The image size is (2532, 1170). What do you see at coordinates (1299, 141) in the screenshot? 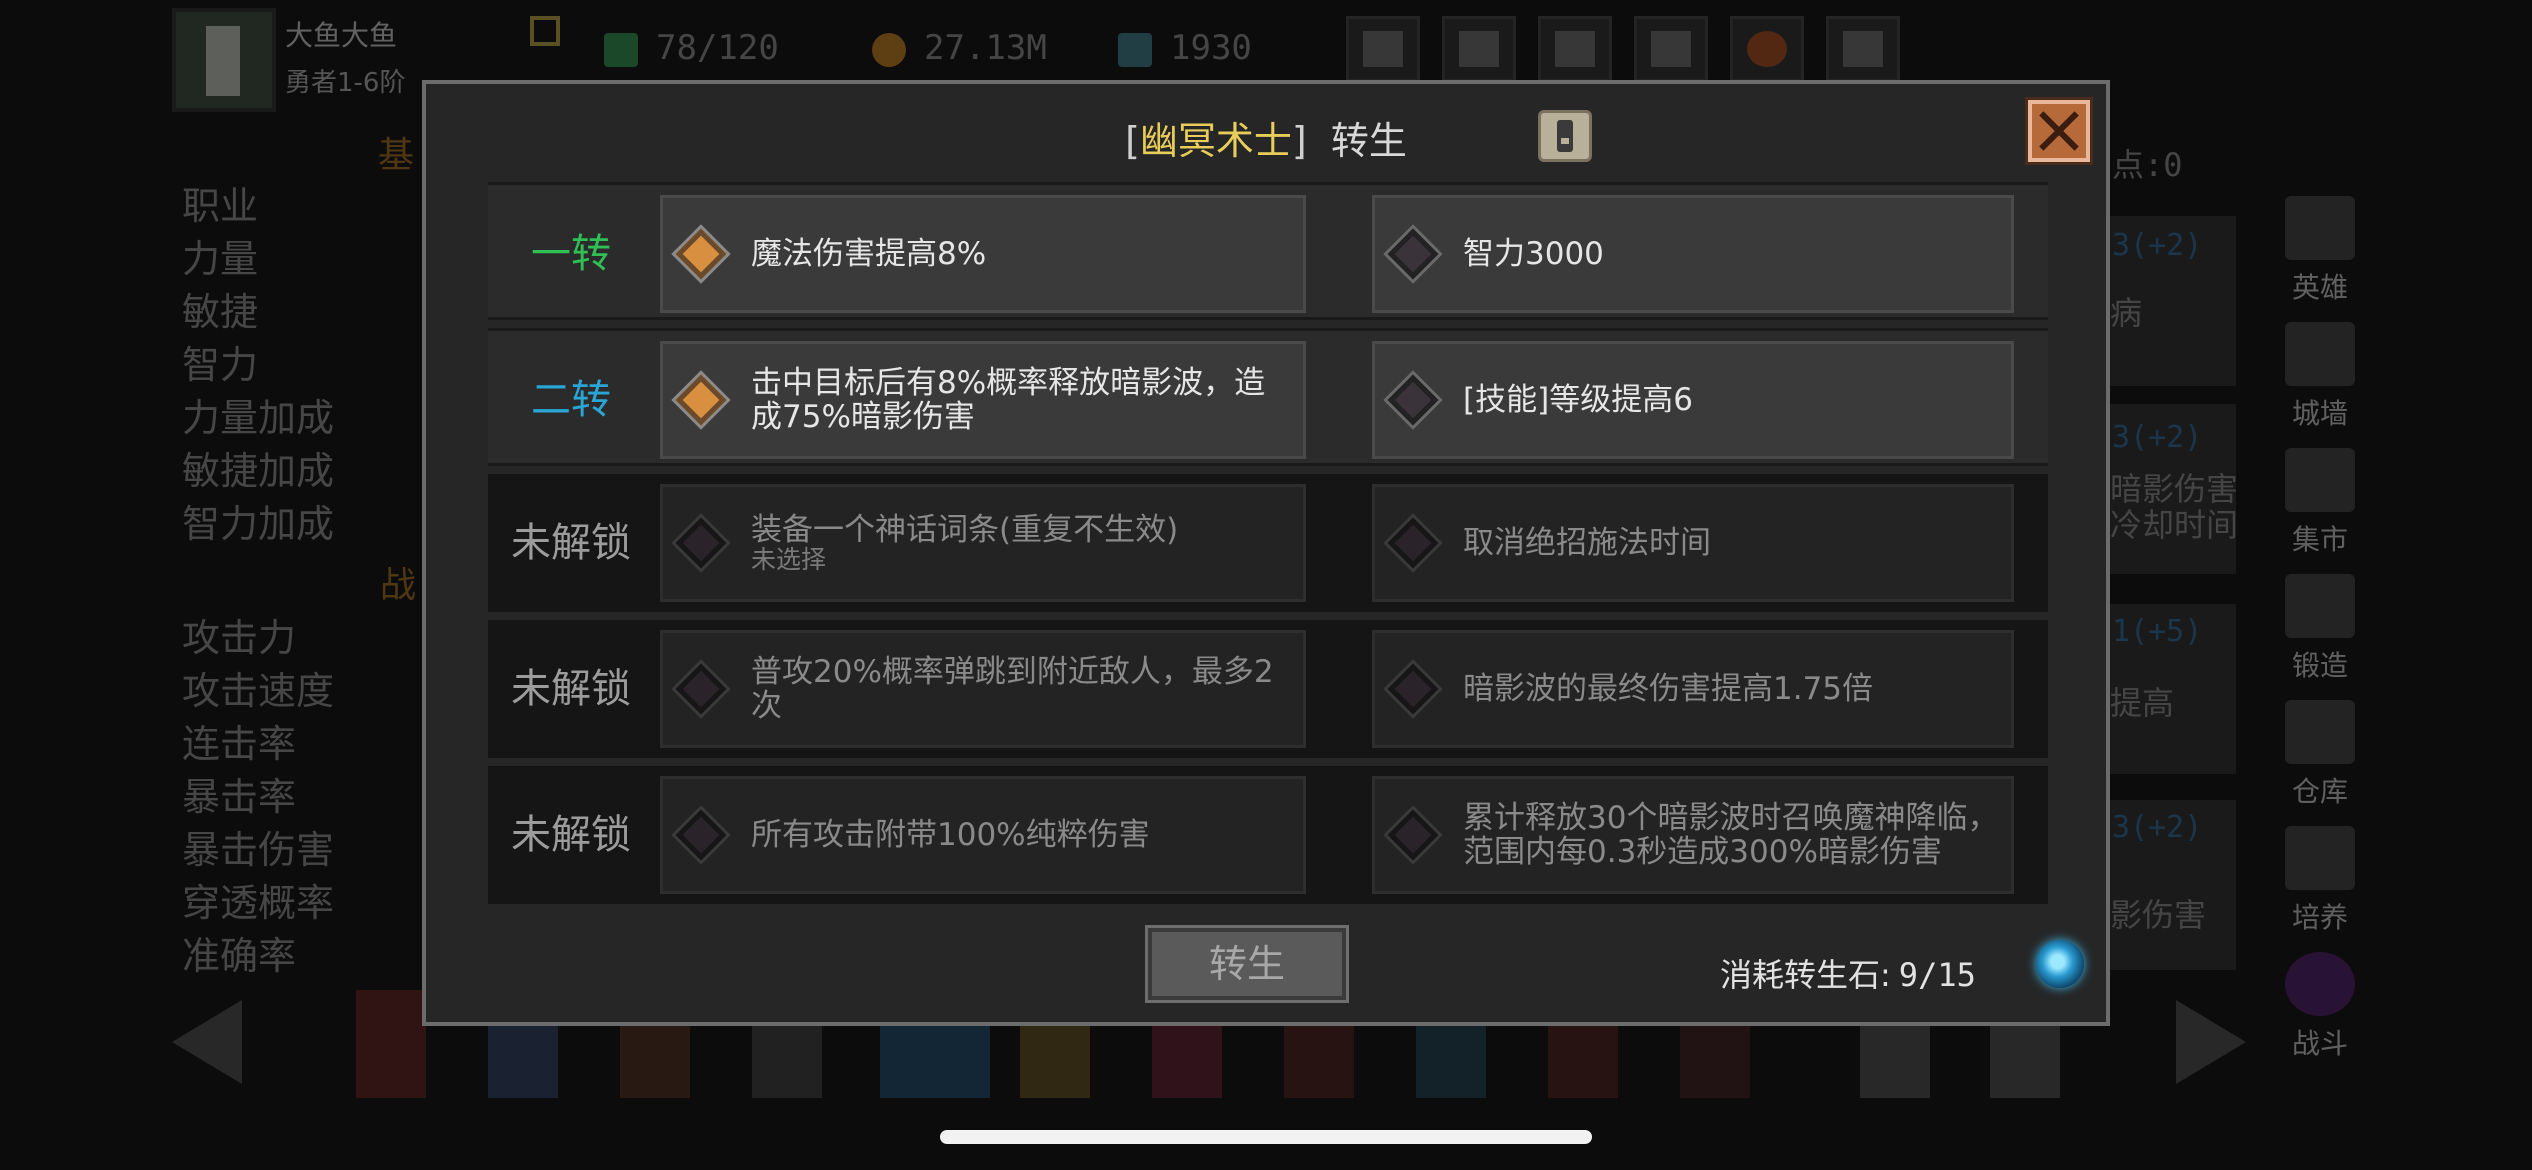
I see `title-bracket: ]` at bounding box center [1299, 141].